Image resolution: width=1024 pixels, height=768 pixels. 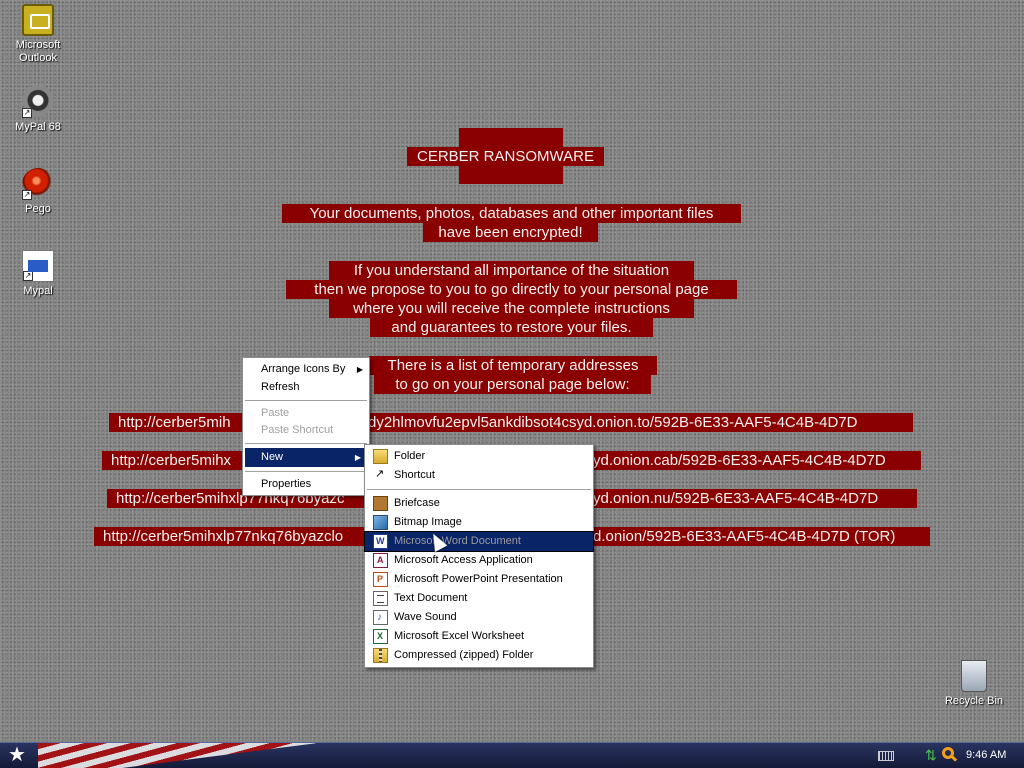 What do you see at coordinates (178, 755) in the screenshot?
I see `flag-decoration` at bounding box center [178, 755].